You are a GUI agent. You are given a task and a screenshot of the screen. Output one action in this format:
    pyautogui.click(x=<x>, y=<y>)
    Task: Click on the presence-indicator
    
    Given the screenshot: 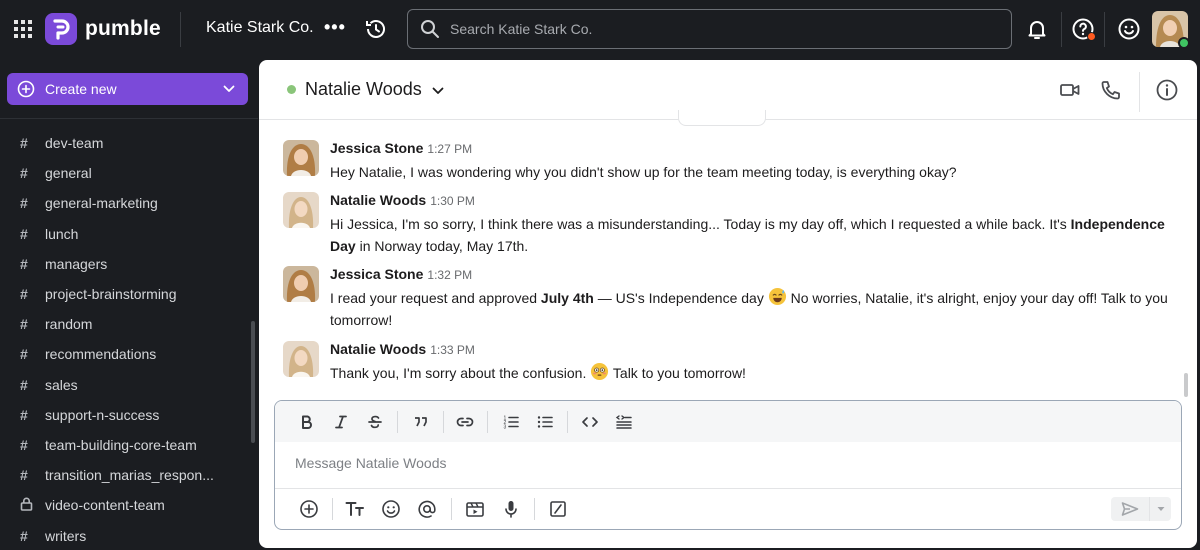 What is the action you would take?
    pyautogui.click(x=291, y=89)
    